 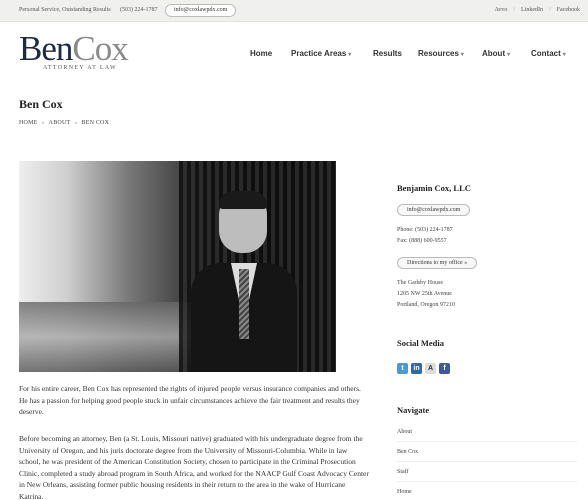 I want to click on navigate-list: About Ben Cox Staff Home, so click(x=487, y=461).